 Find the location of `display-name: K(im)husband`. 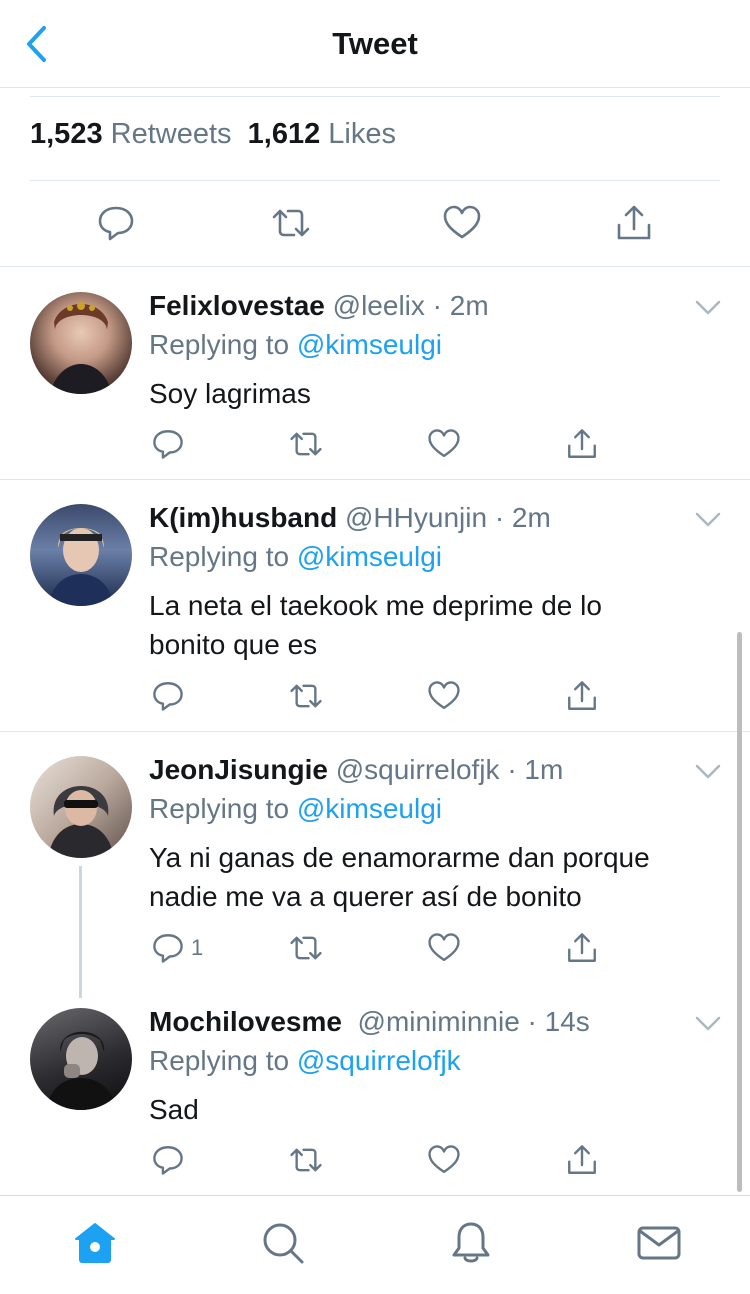

display-name: K(im)husband is located at coordinates (243, 517).